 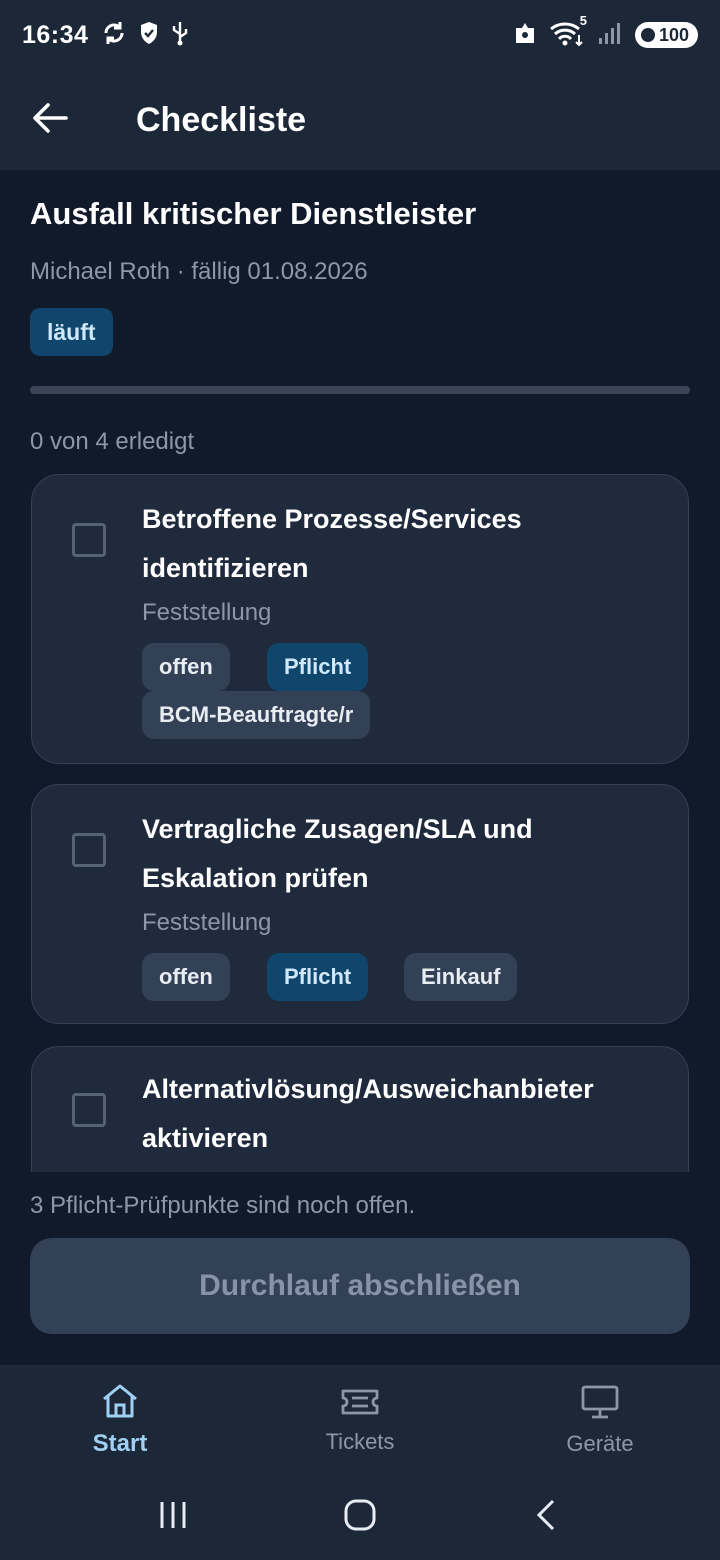 I want to click on ticket-icon, so click(x=360, y=1404).